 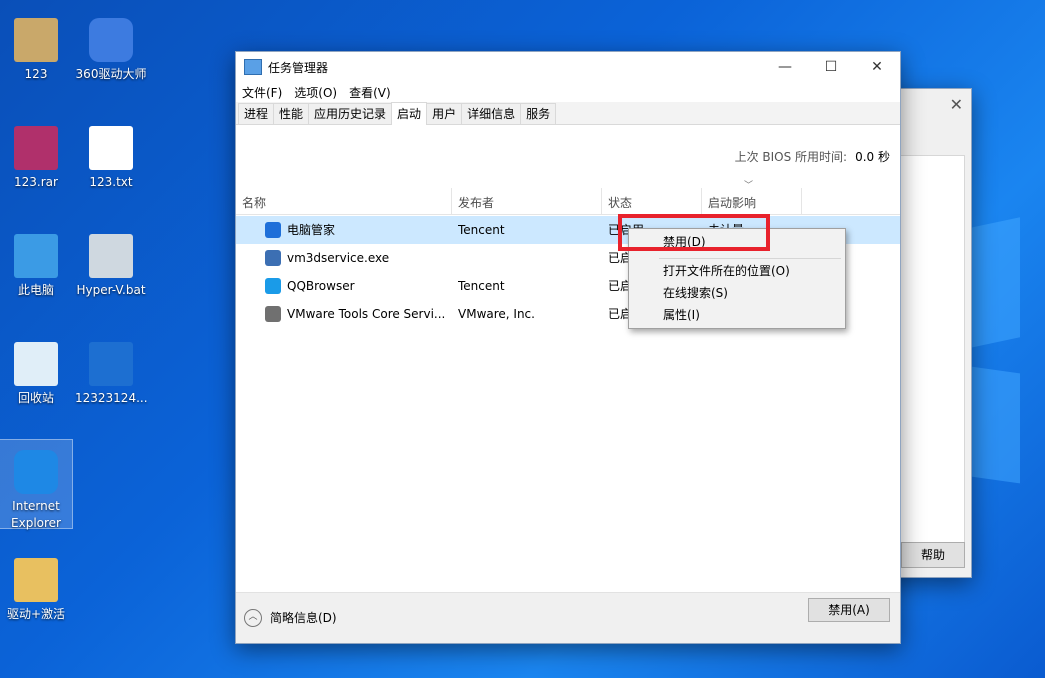 What do you see at coordinates (111, 40) in the screenshot?
I see `360-driver-icon` at bounding box center [111, 40].